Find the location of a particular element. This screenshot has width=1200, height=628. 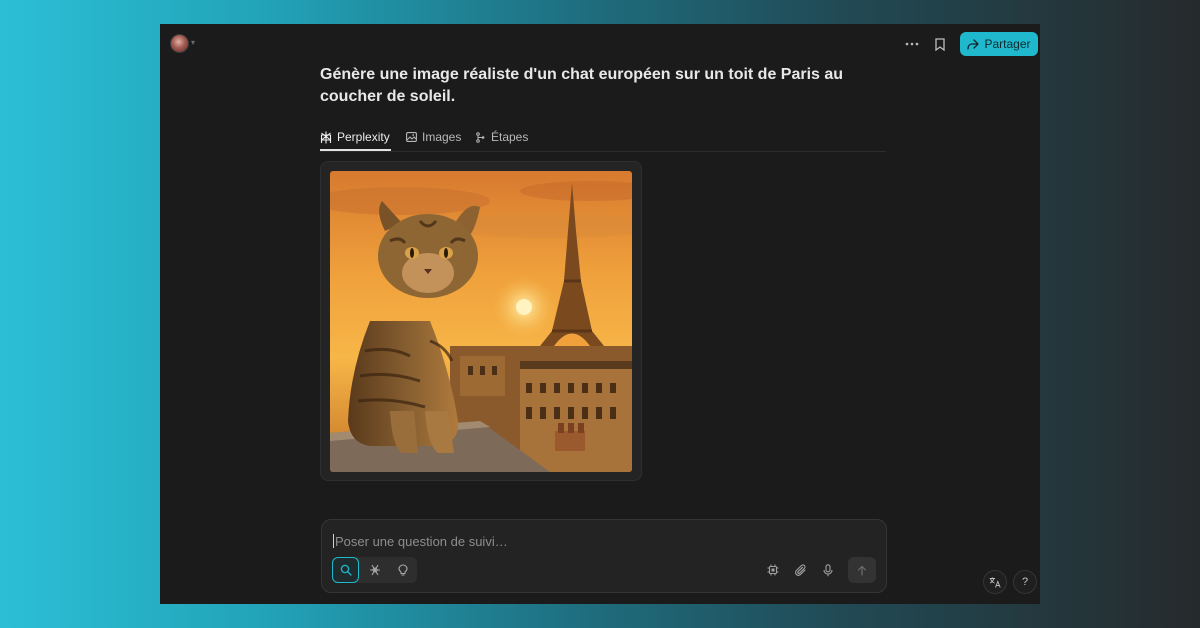

translate-icon is located at coordinates (995, 582).